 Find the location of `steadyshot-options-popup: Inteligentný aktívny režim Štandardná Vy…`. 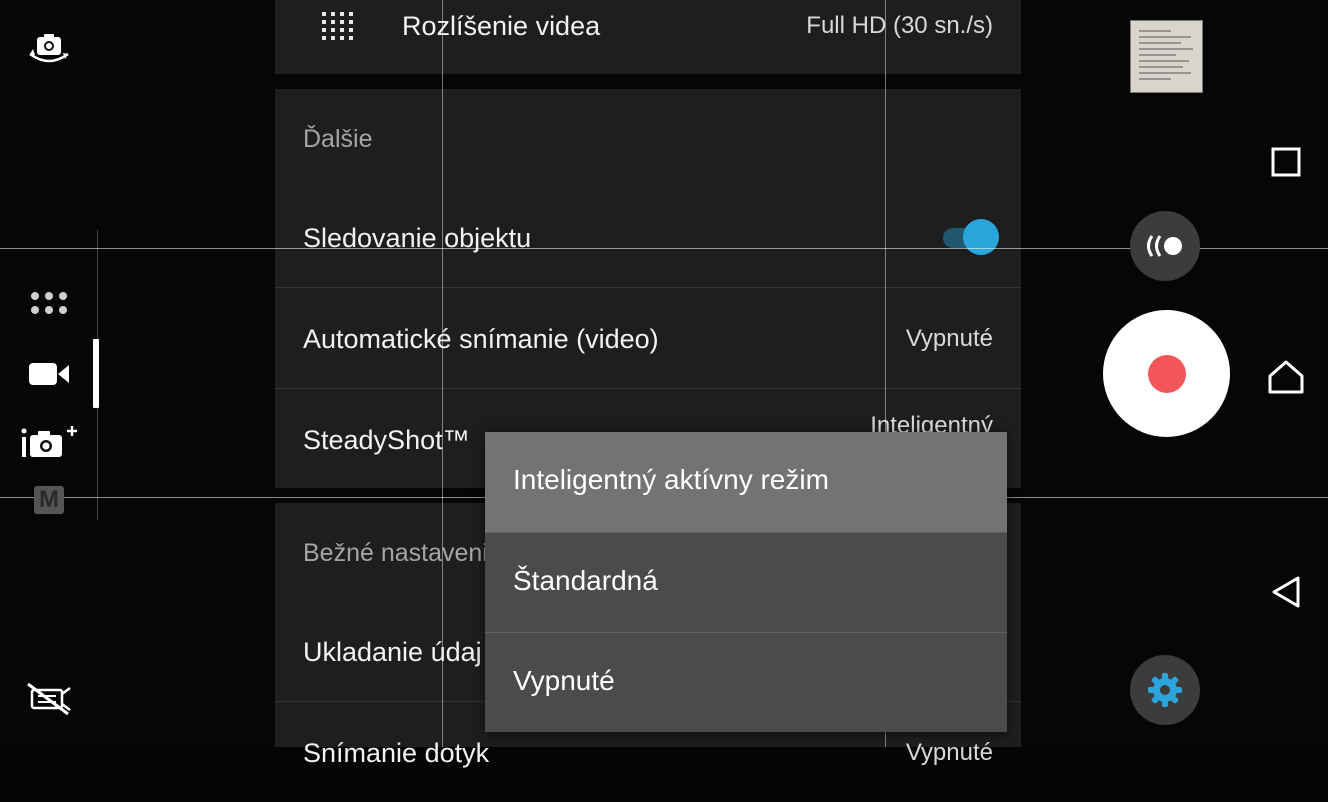

steadyshot-options-popup: Inteligentný aktívny režim Štandardná Vy… is located at coordinates (746, 582).